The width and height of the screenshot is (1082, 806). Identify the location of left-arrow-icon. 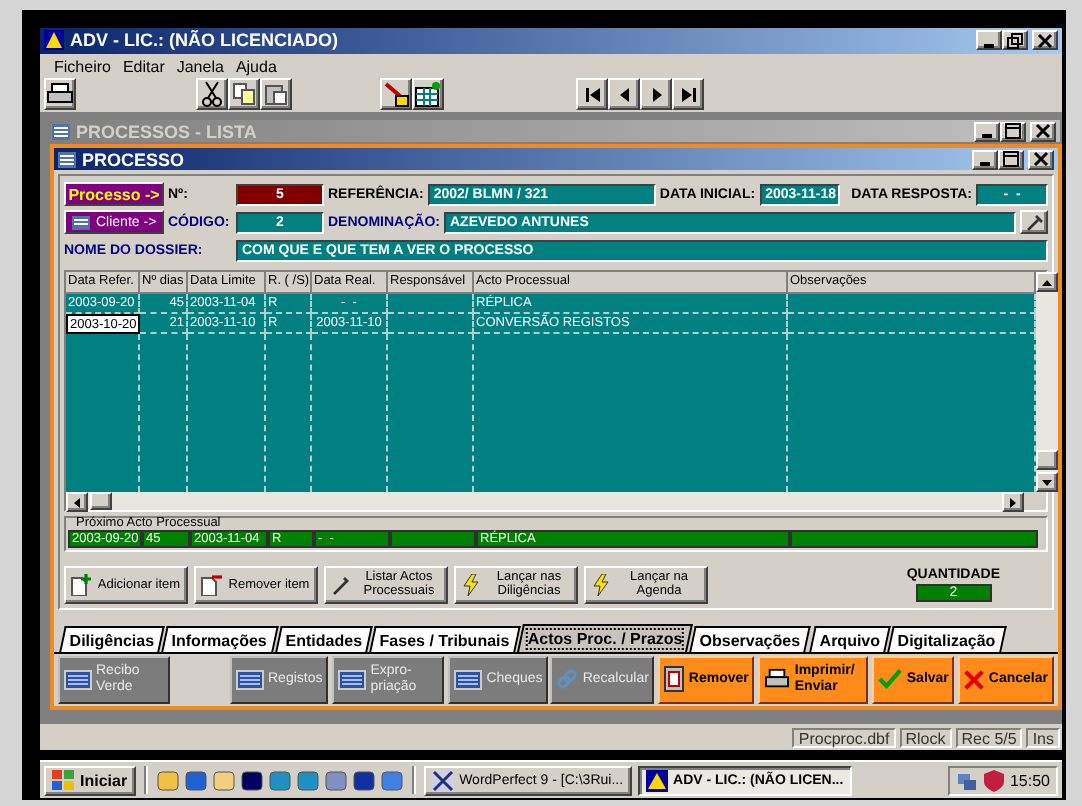
(77, 502).